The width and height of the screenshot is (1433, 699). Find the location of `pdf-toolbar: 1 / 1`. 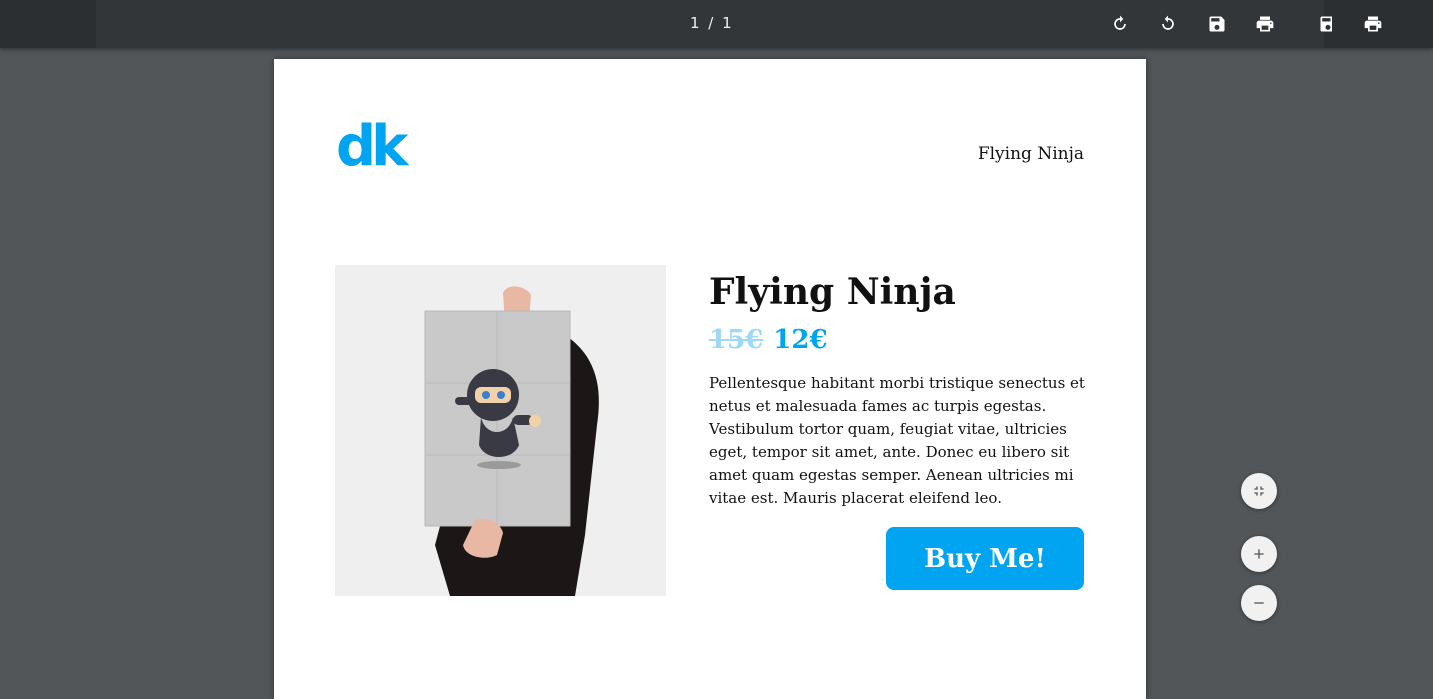

pdf-toolbar: 1 / 1 is located at coordinates (716, 24).